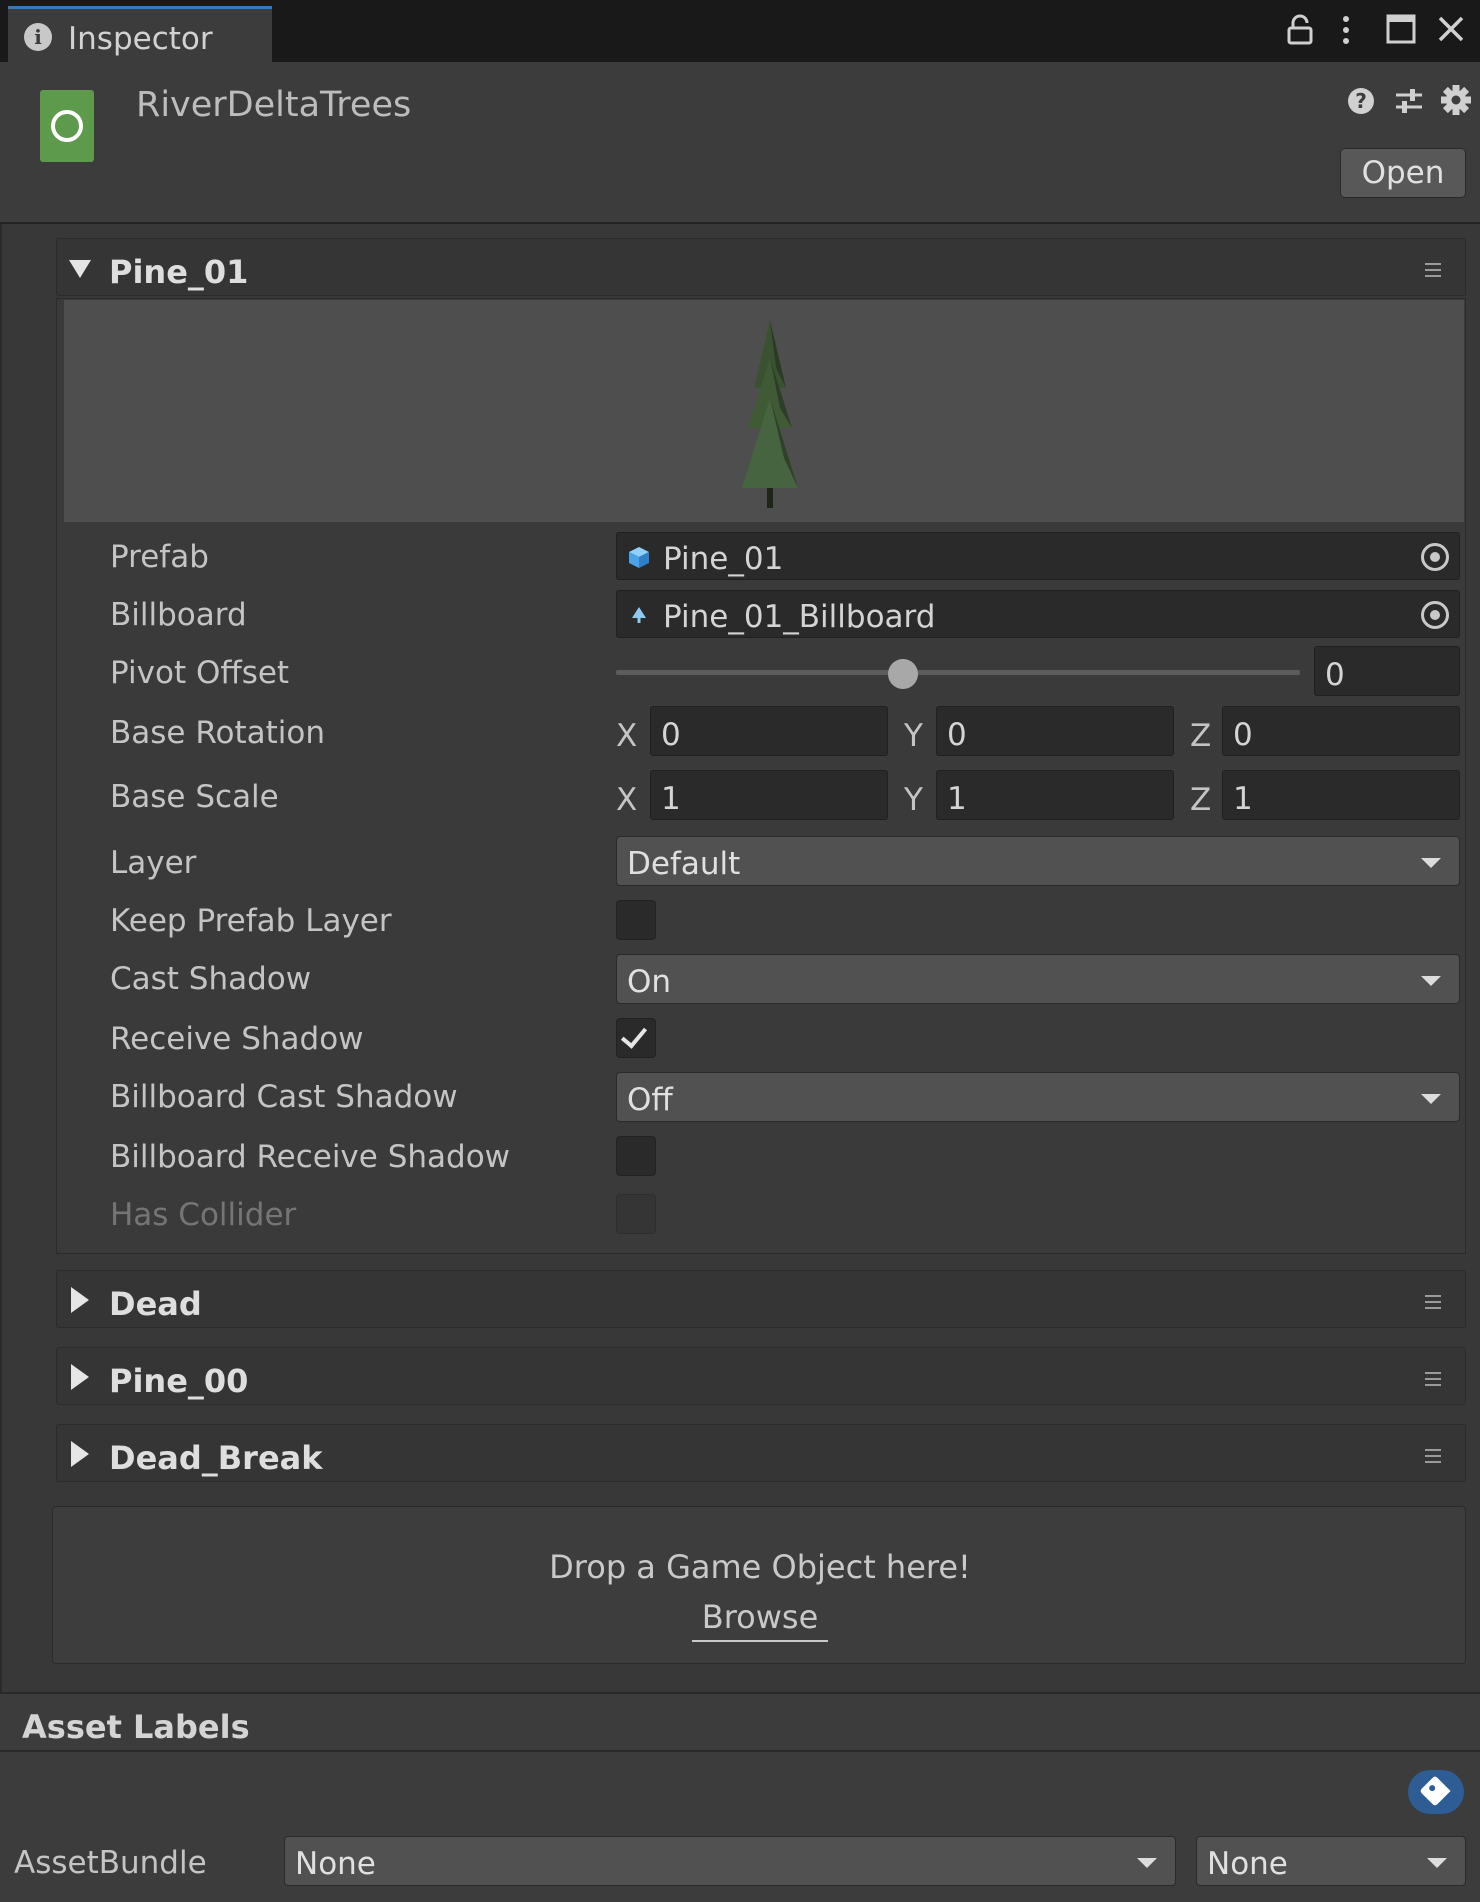 This screenshot has height=1902, width=1480. I want to click on kebab-menu-icon, so click(1346, 30).